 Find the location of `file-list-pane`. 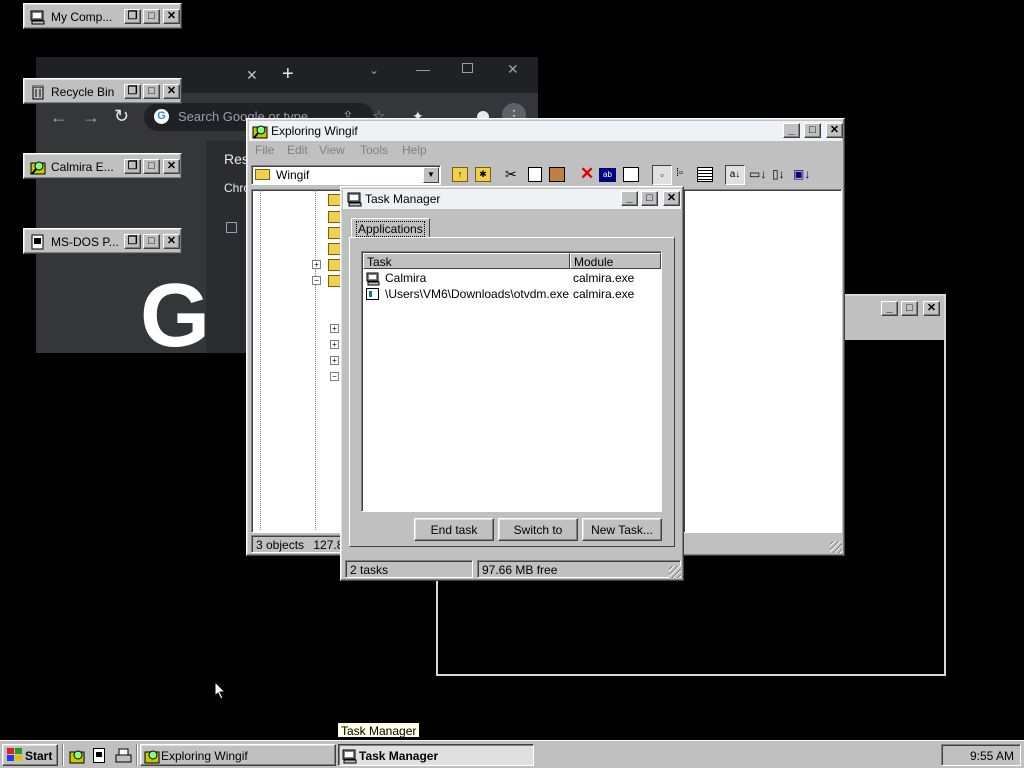

file-list-pane is located at coordinates (762, 361).